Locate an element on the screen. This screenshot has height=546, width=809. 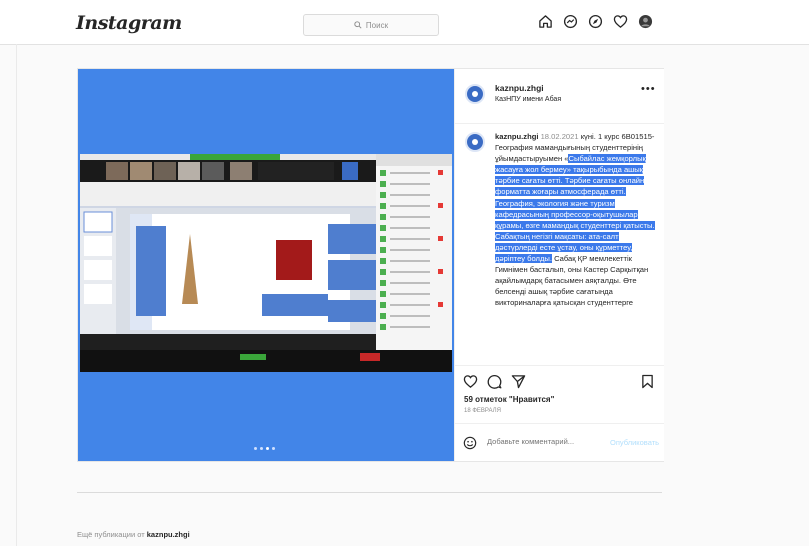
heart-icon is located at coordinates (620, 21).